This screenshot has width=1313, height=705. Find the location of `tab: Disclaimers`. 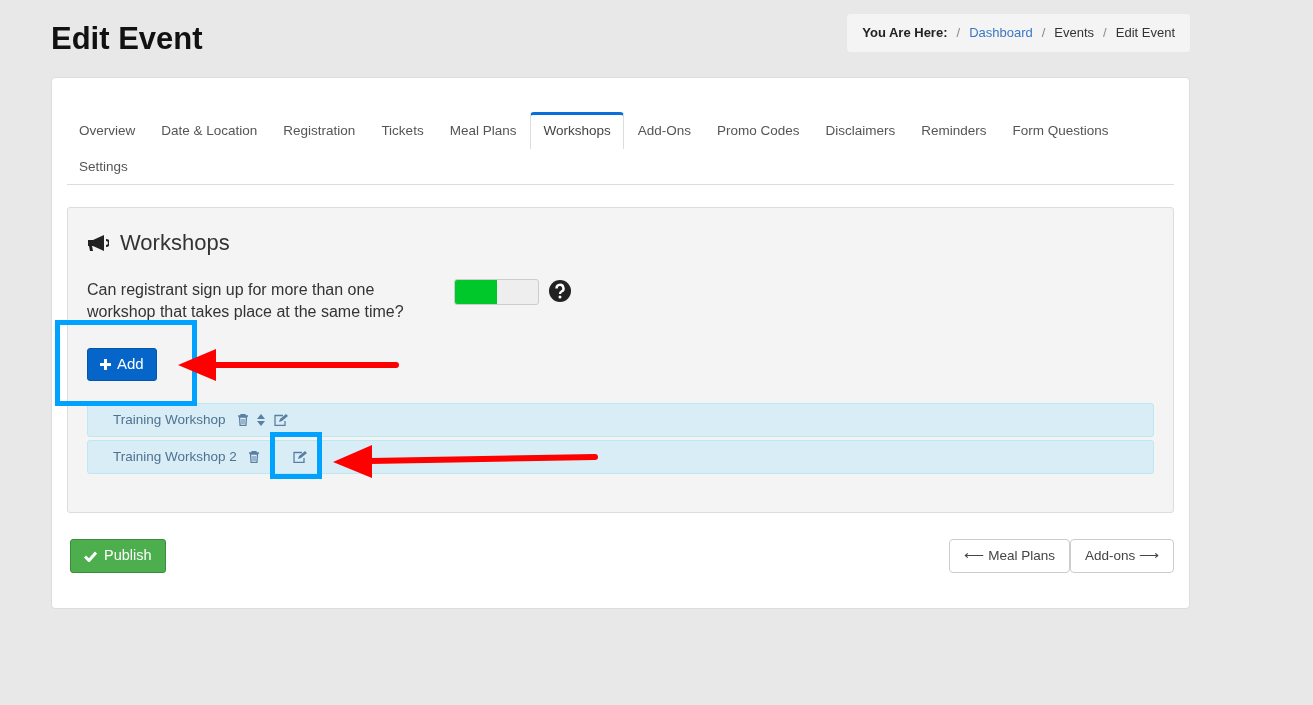

tab: Disclaimers is located at coordinates (860, 129).